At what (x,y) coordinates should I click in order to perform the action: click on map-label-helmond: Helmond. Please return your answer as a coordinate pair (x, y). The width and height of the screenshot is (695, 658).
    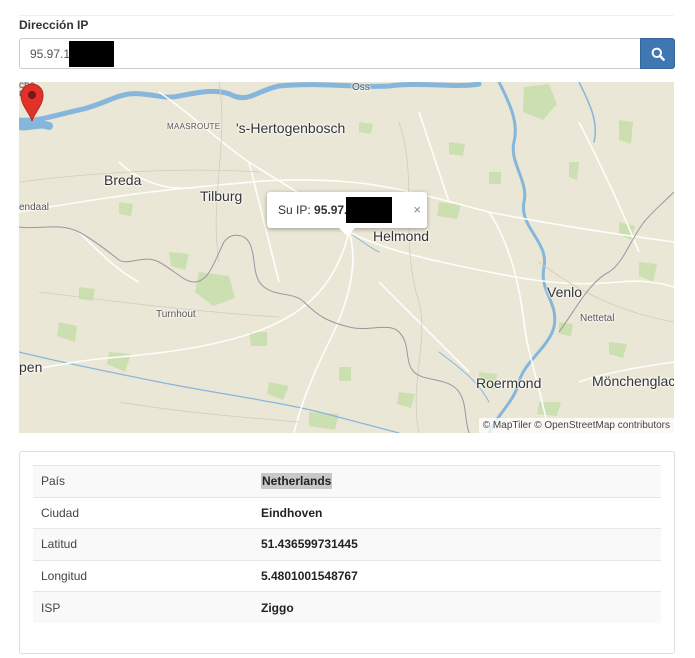
    Looking at the image, I should click on (401, 236).